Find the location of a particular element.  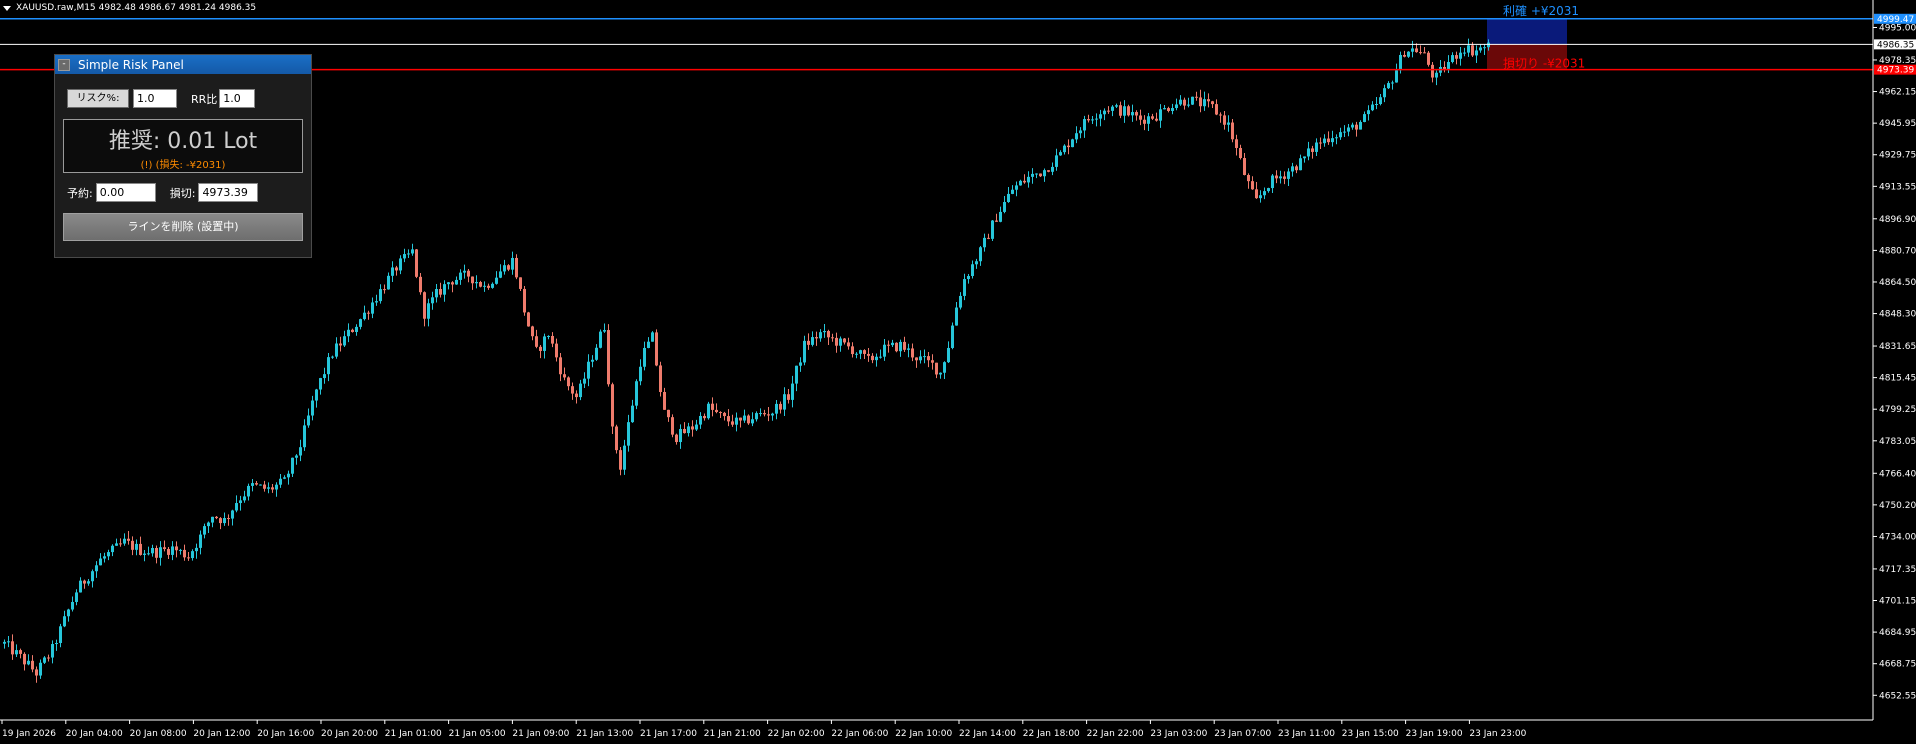

y-tick-label: 4734.00 is located at coordinates (1897, 537).